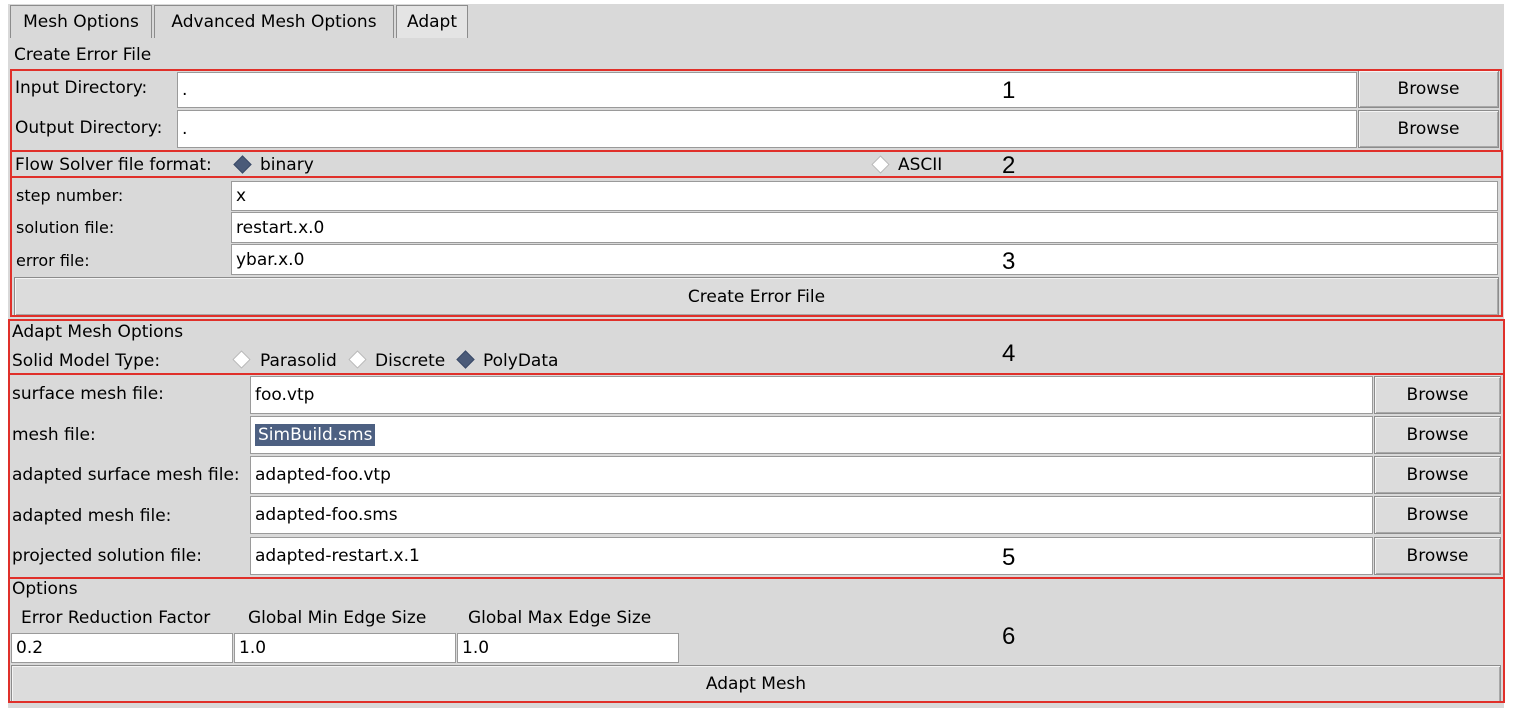 This screenshot has width=1516, height=713. I want to click on input-directory-field: ., so click(767, 90).